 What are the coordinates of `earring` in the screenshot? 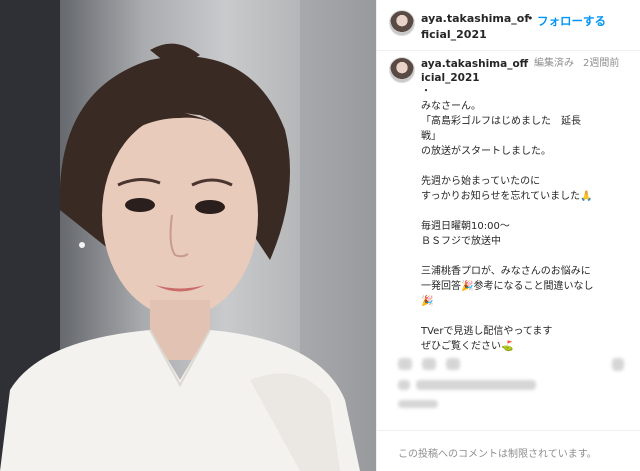 It's located at (82, 245).